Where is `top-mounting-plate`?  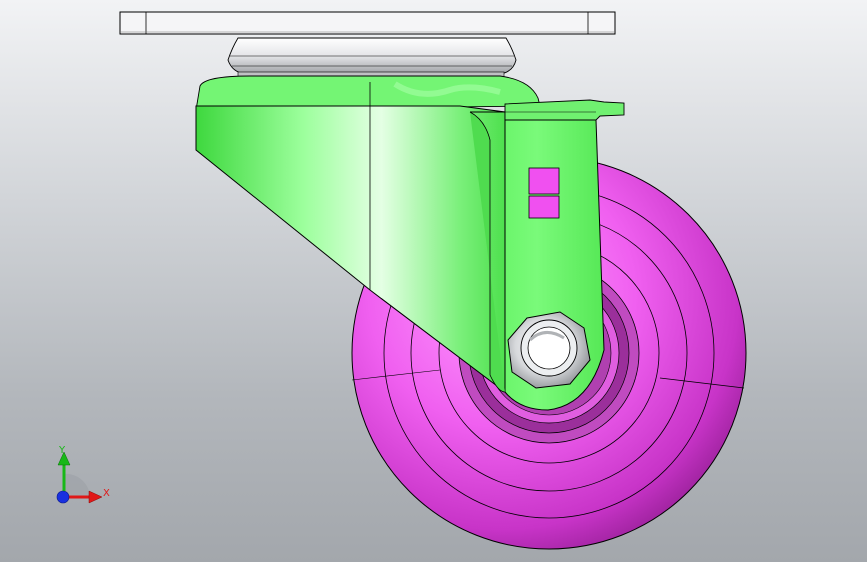
top-mounting-plate is located at coordinates (367, 23).